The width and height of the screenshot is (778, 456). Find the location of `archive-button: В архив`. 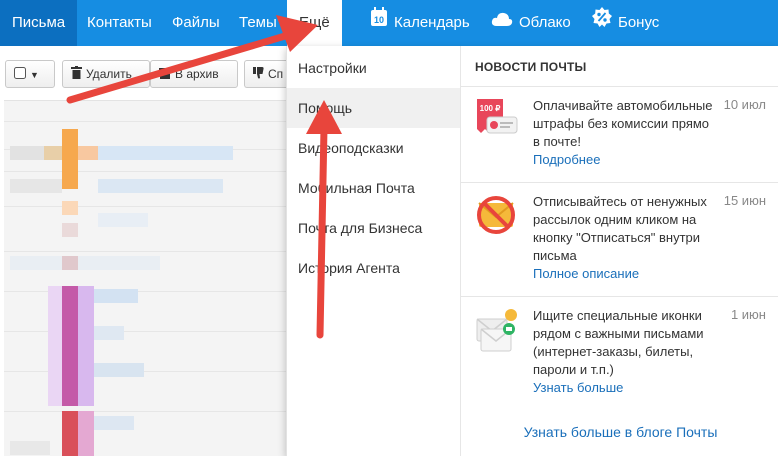

archive-button: В архив is located at coordinates (194, 74).